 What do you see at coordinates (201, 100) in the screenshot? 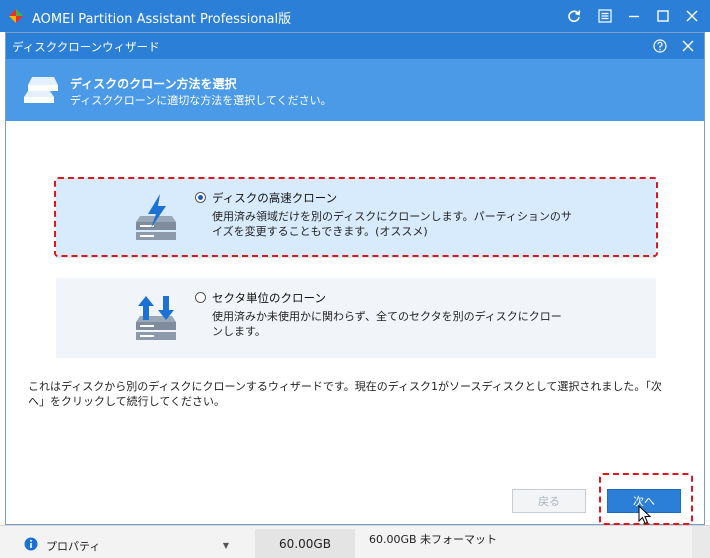
I see `banner-subtitle: ディスククローンに適切な方法を選択してください。` at bounding box center [201, 100].